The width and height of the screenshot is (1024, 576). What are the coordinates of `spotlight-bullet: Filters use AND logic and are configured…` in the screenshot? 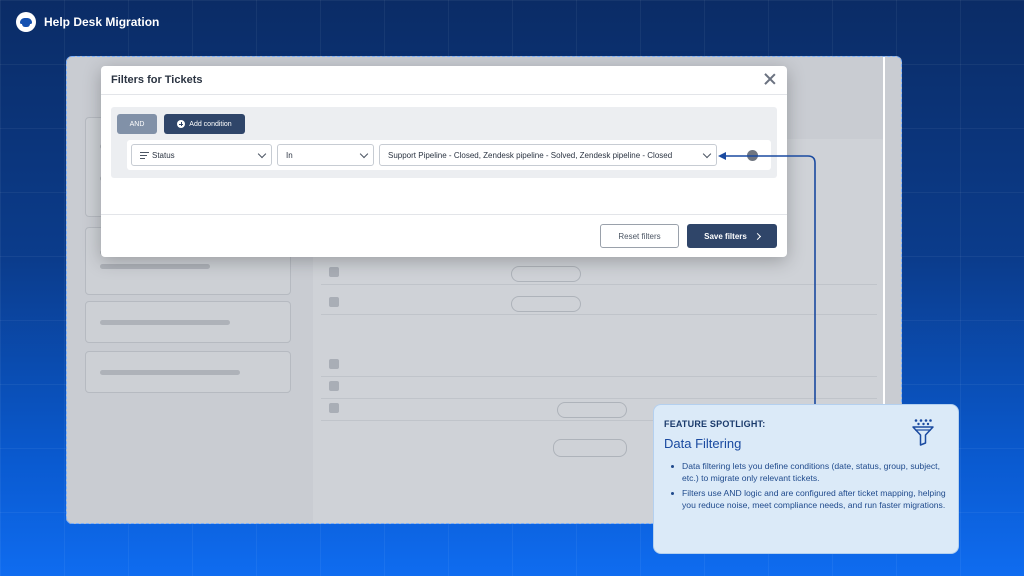 It's located at (811, 499).